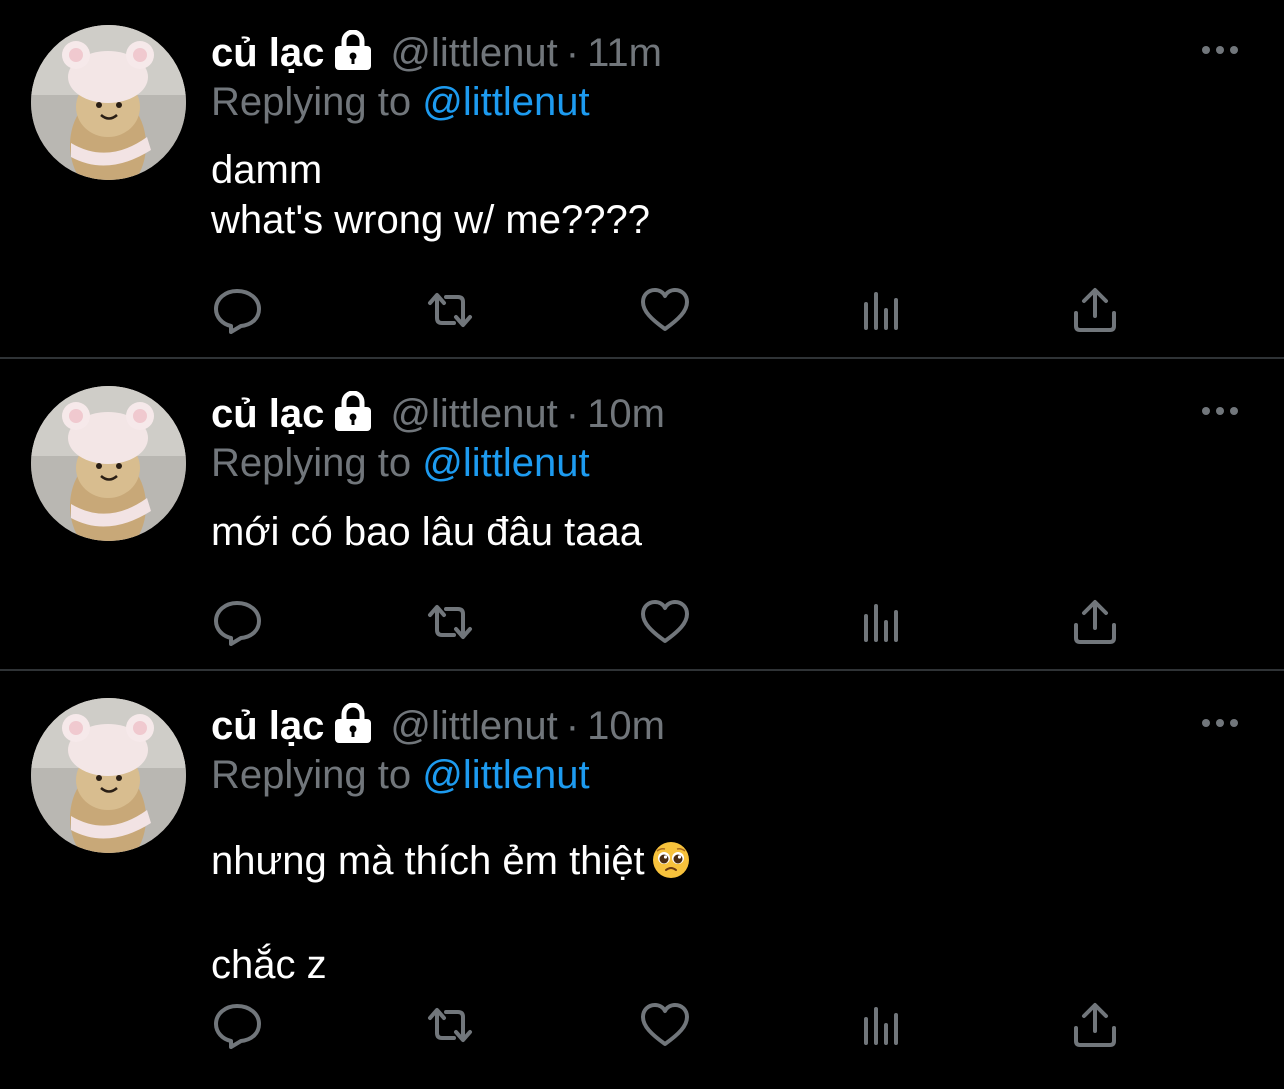 The height and width of the screenshot is (1089, 1284). Describe the element at coordinates (428, 861) in the screenshot. I see `tweet-text-line: nhưng mà thích ẻm thiệt` at that location.